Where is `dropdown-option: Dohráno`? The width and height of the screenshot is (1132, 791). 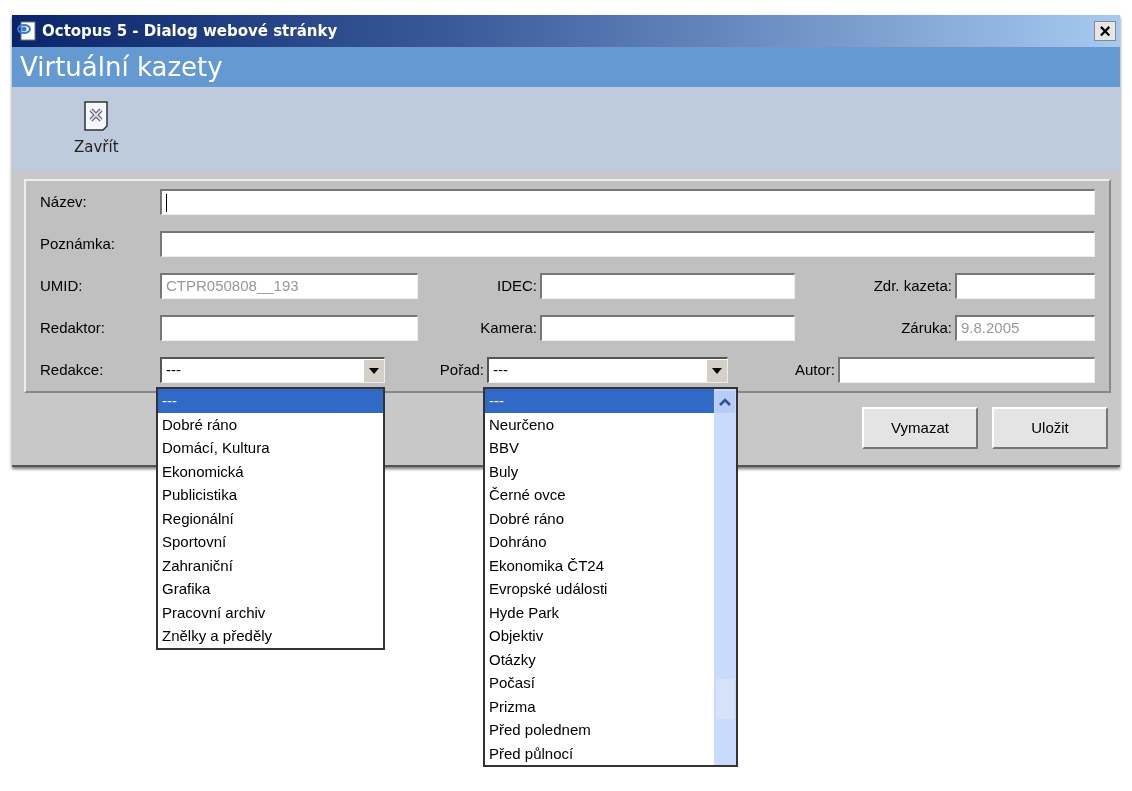 dropdown-option: Dohráno is located at coordinates (599, 542).